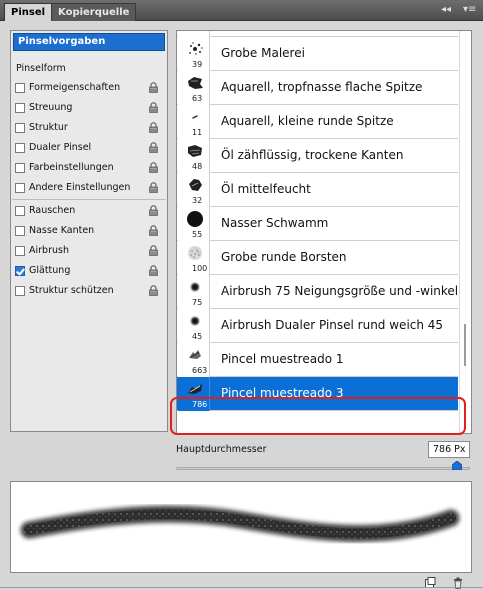  I want to click on panel-menu-button: ▾≡, so click(469, 10).